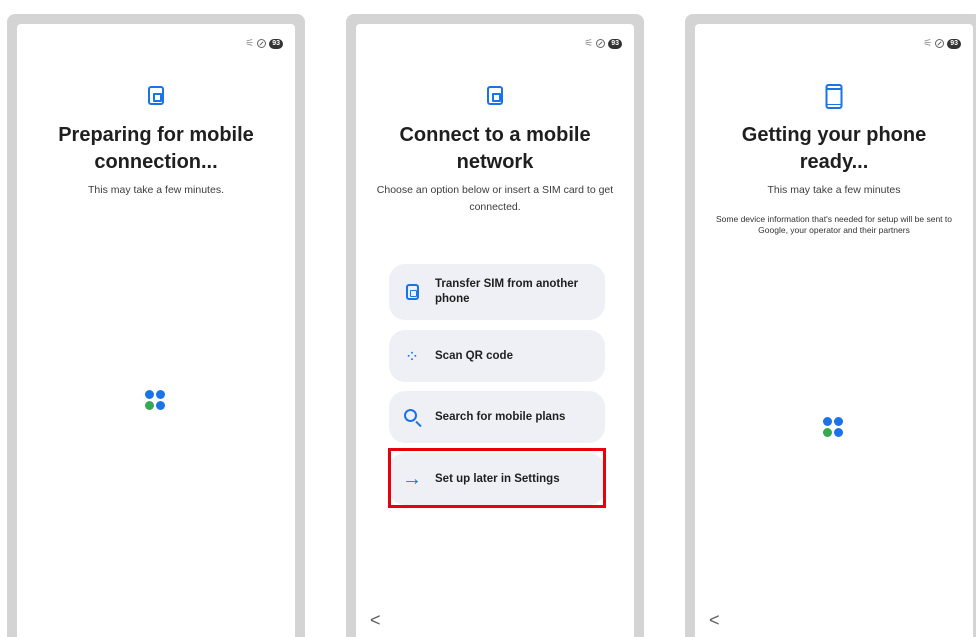  Describe the element at coordinates (497, 478) in the screenshot. I see `highlight-box` at that location.